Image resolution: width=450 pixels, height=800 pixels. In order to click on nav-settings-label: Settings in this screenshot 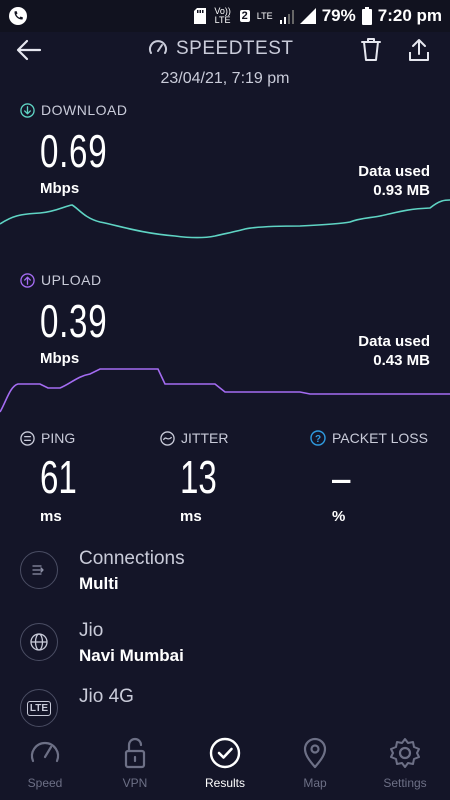, I will do `click(405, 783)`.